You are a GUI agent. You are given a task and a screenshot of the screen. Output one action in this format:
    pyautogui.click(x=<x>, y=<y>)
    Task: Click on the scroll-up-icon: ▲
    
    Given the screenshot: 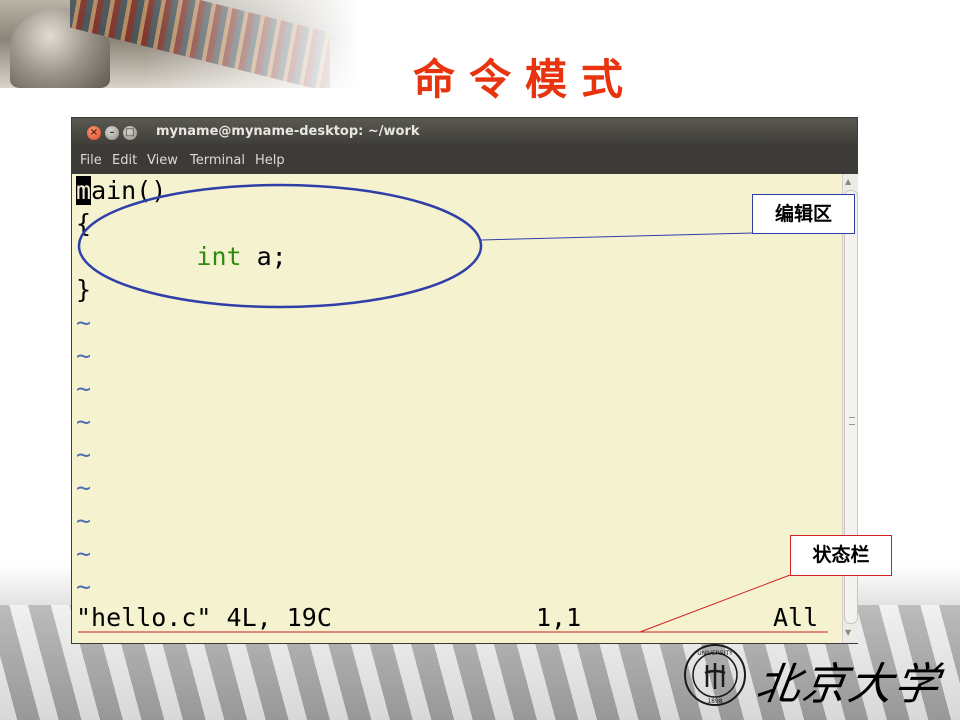 What is the action you would take?
    pyautogui.click(x=848, y=181)
    